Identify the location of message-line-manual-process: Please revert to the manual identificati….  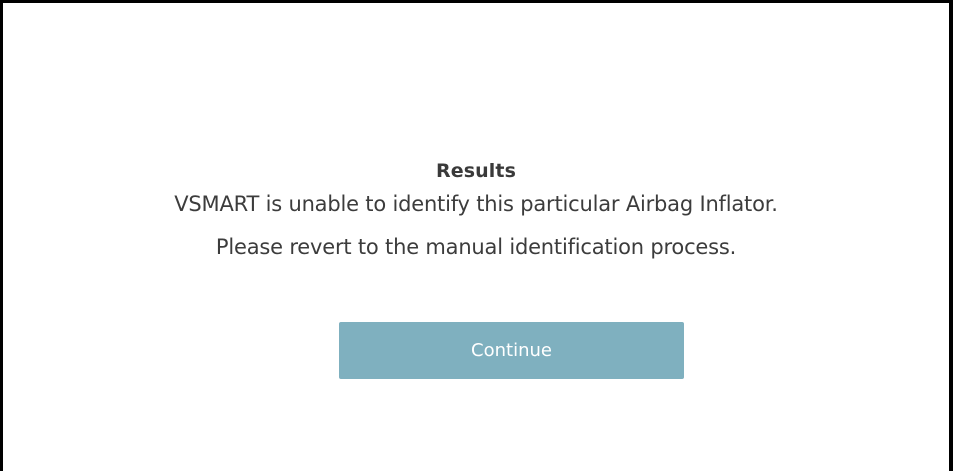
(476, 247).